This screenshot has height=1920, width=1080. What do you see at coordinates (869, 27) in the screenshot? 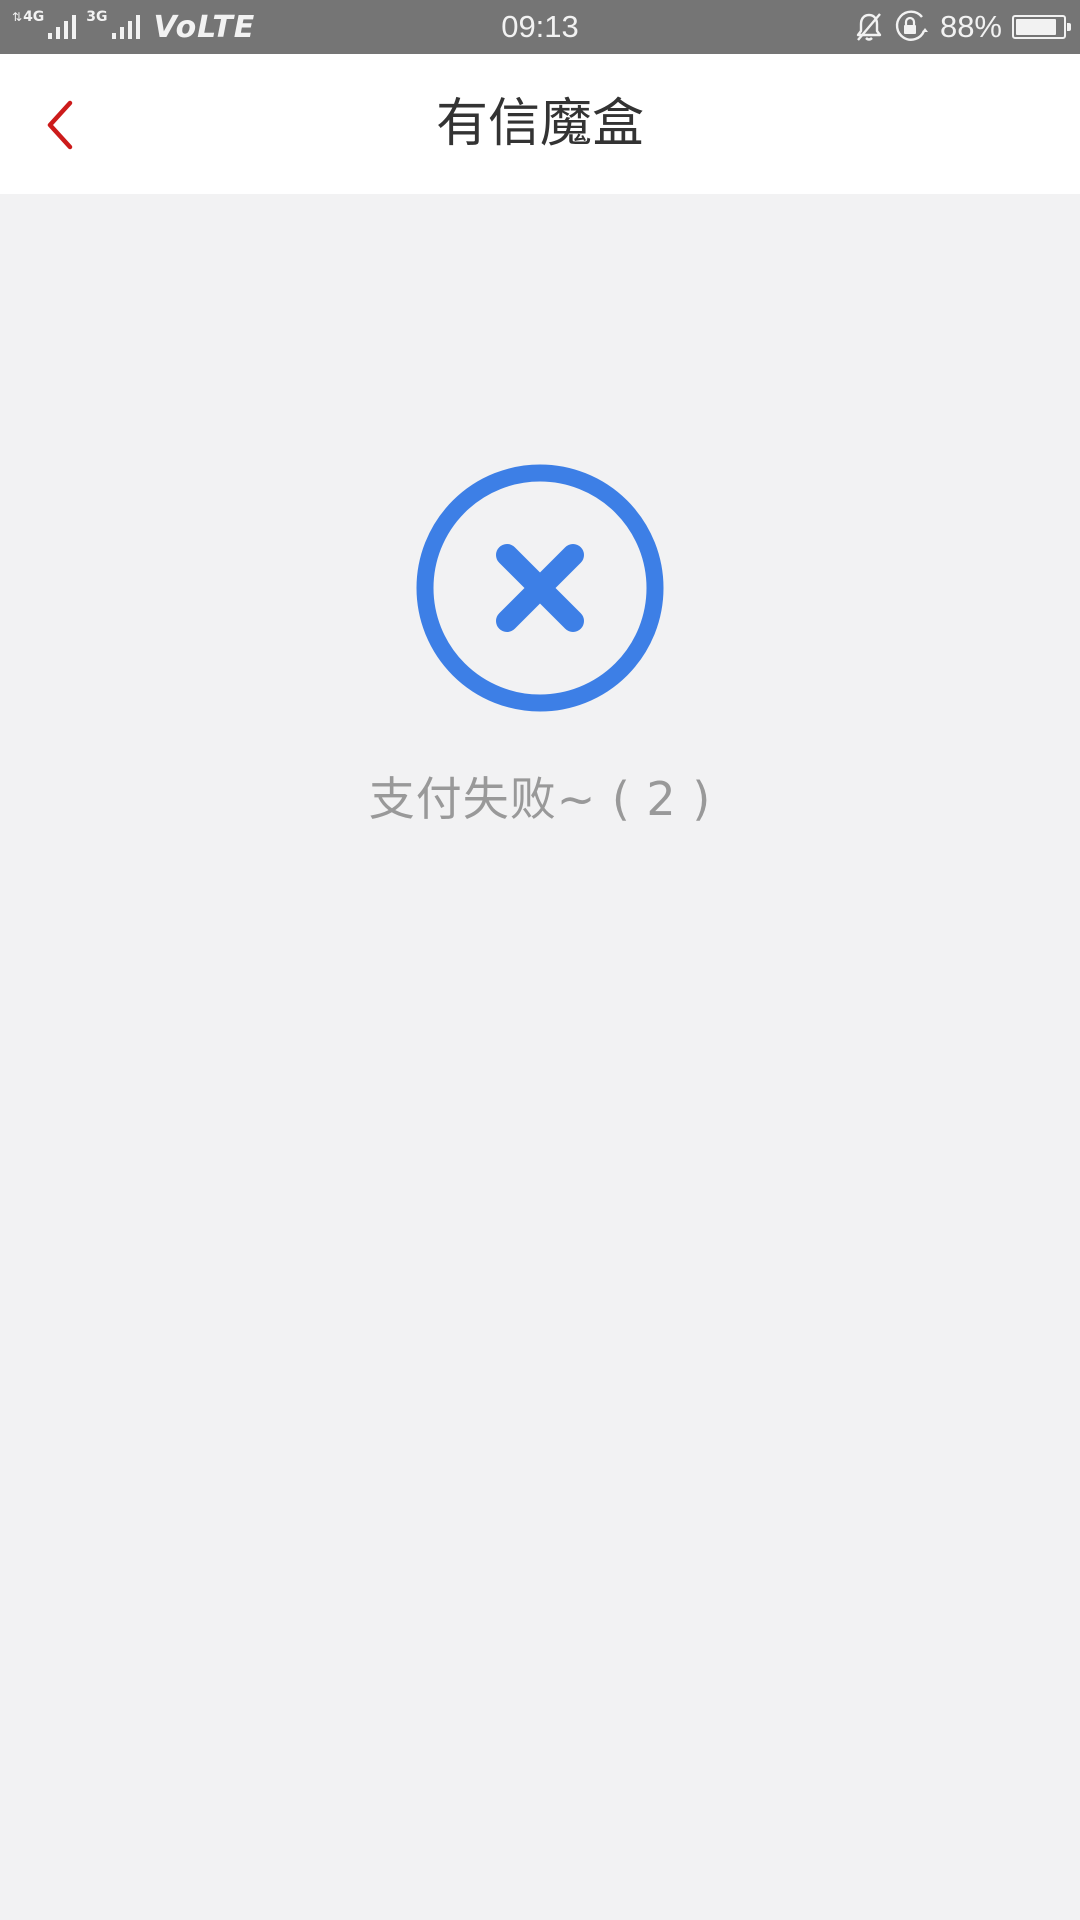
I see `mute-icon` at bounding box center [869, 27].